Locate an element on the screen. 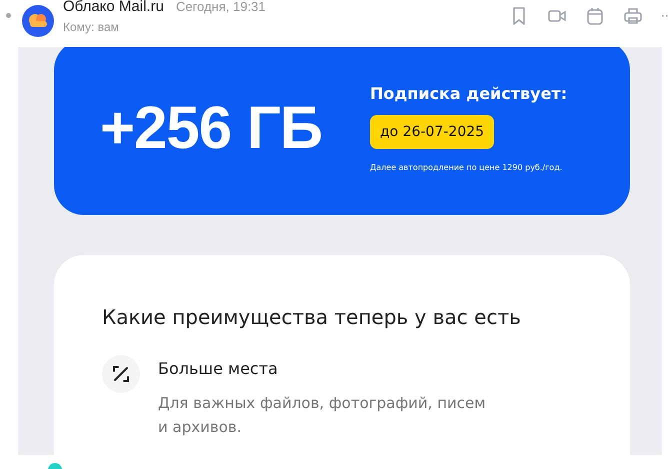 The width and height of the screenshot is (669, 469). benefit-description: Для важных файлов, фотографий, писем и архивов. is located at coordinates (322, 415).